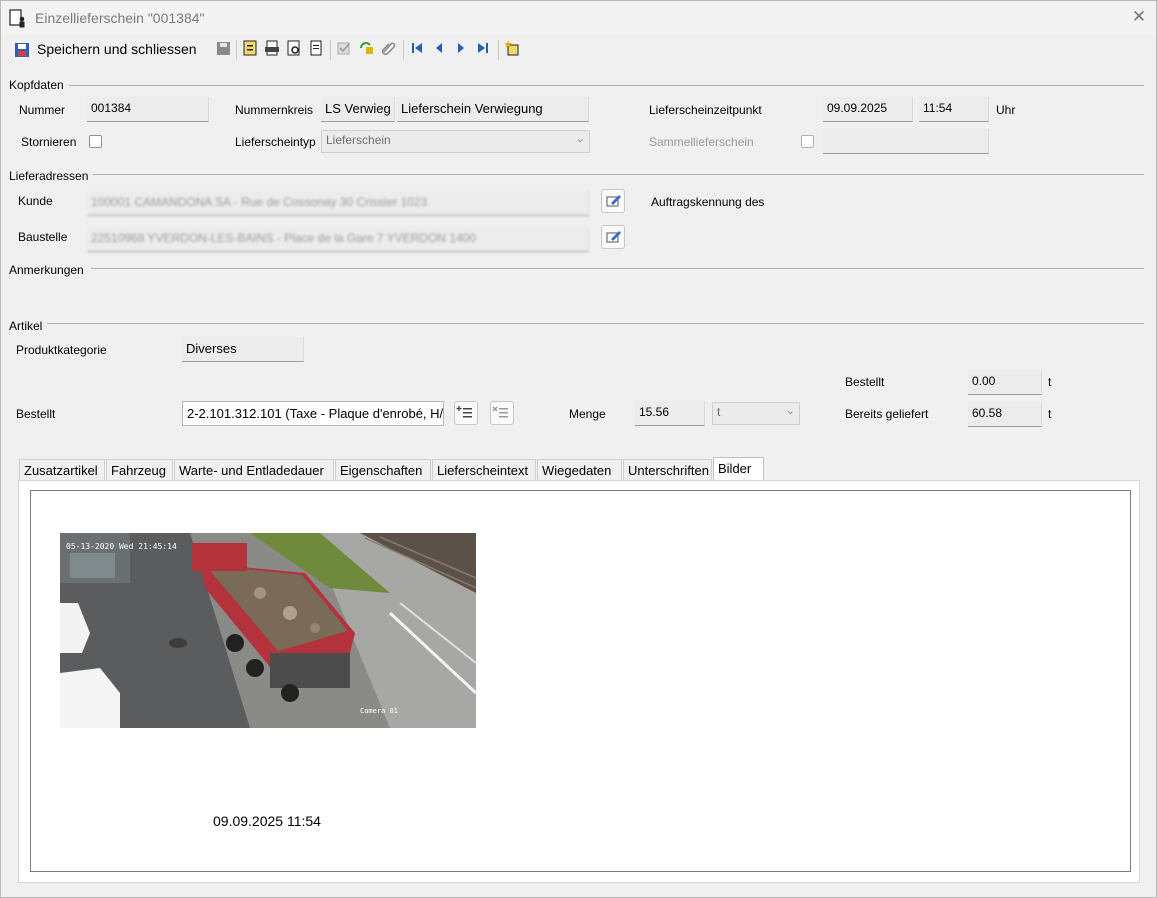  What do you see at coordinates (708, 202) in the screenshot?
I see `auftragskennung-label: Auftragskennung des` at bounding box center [708, 202].